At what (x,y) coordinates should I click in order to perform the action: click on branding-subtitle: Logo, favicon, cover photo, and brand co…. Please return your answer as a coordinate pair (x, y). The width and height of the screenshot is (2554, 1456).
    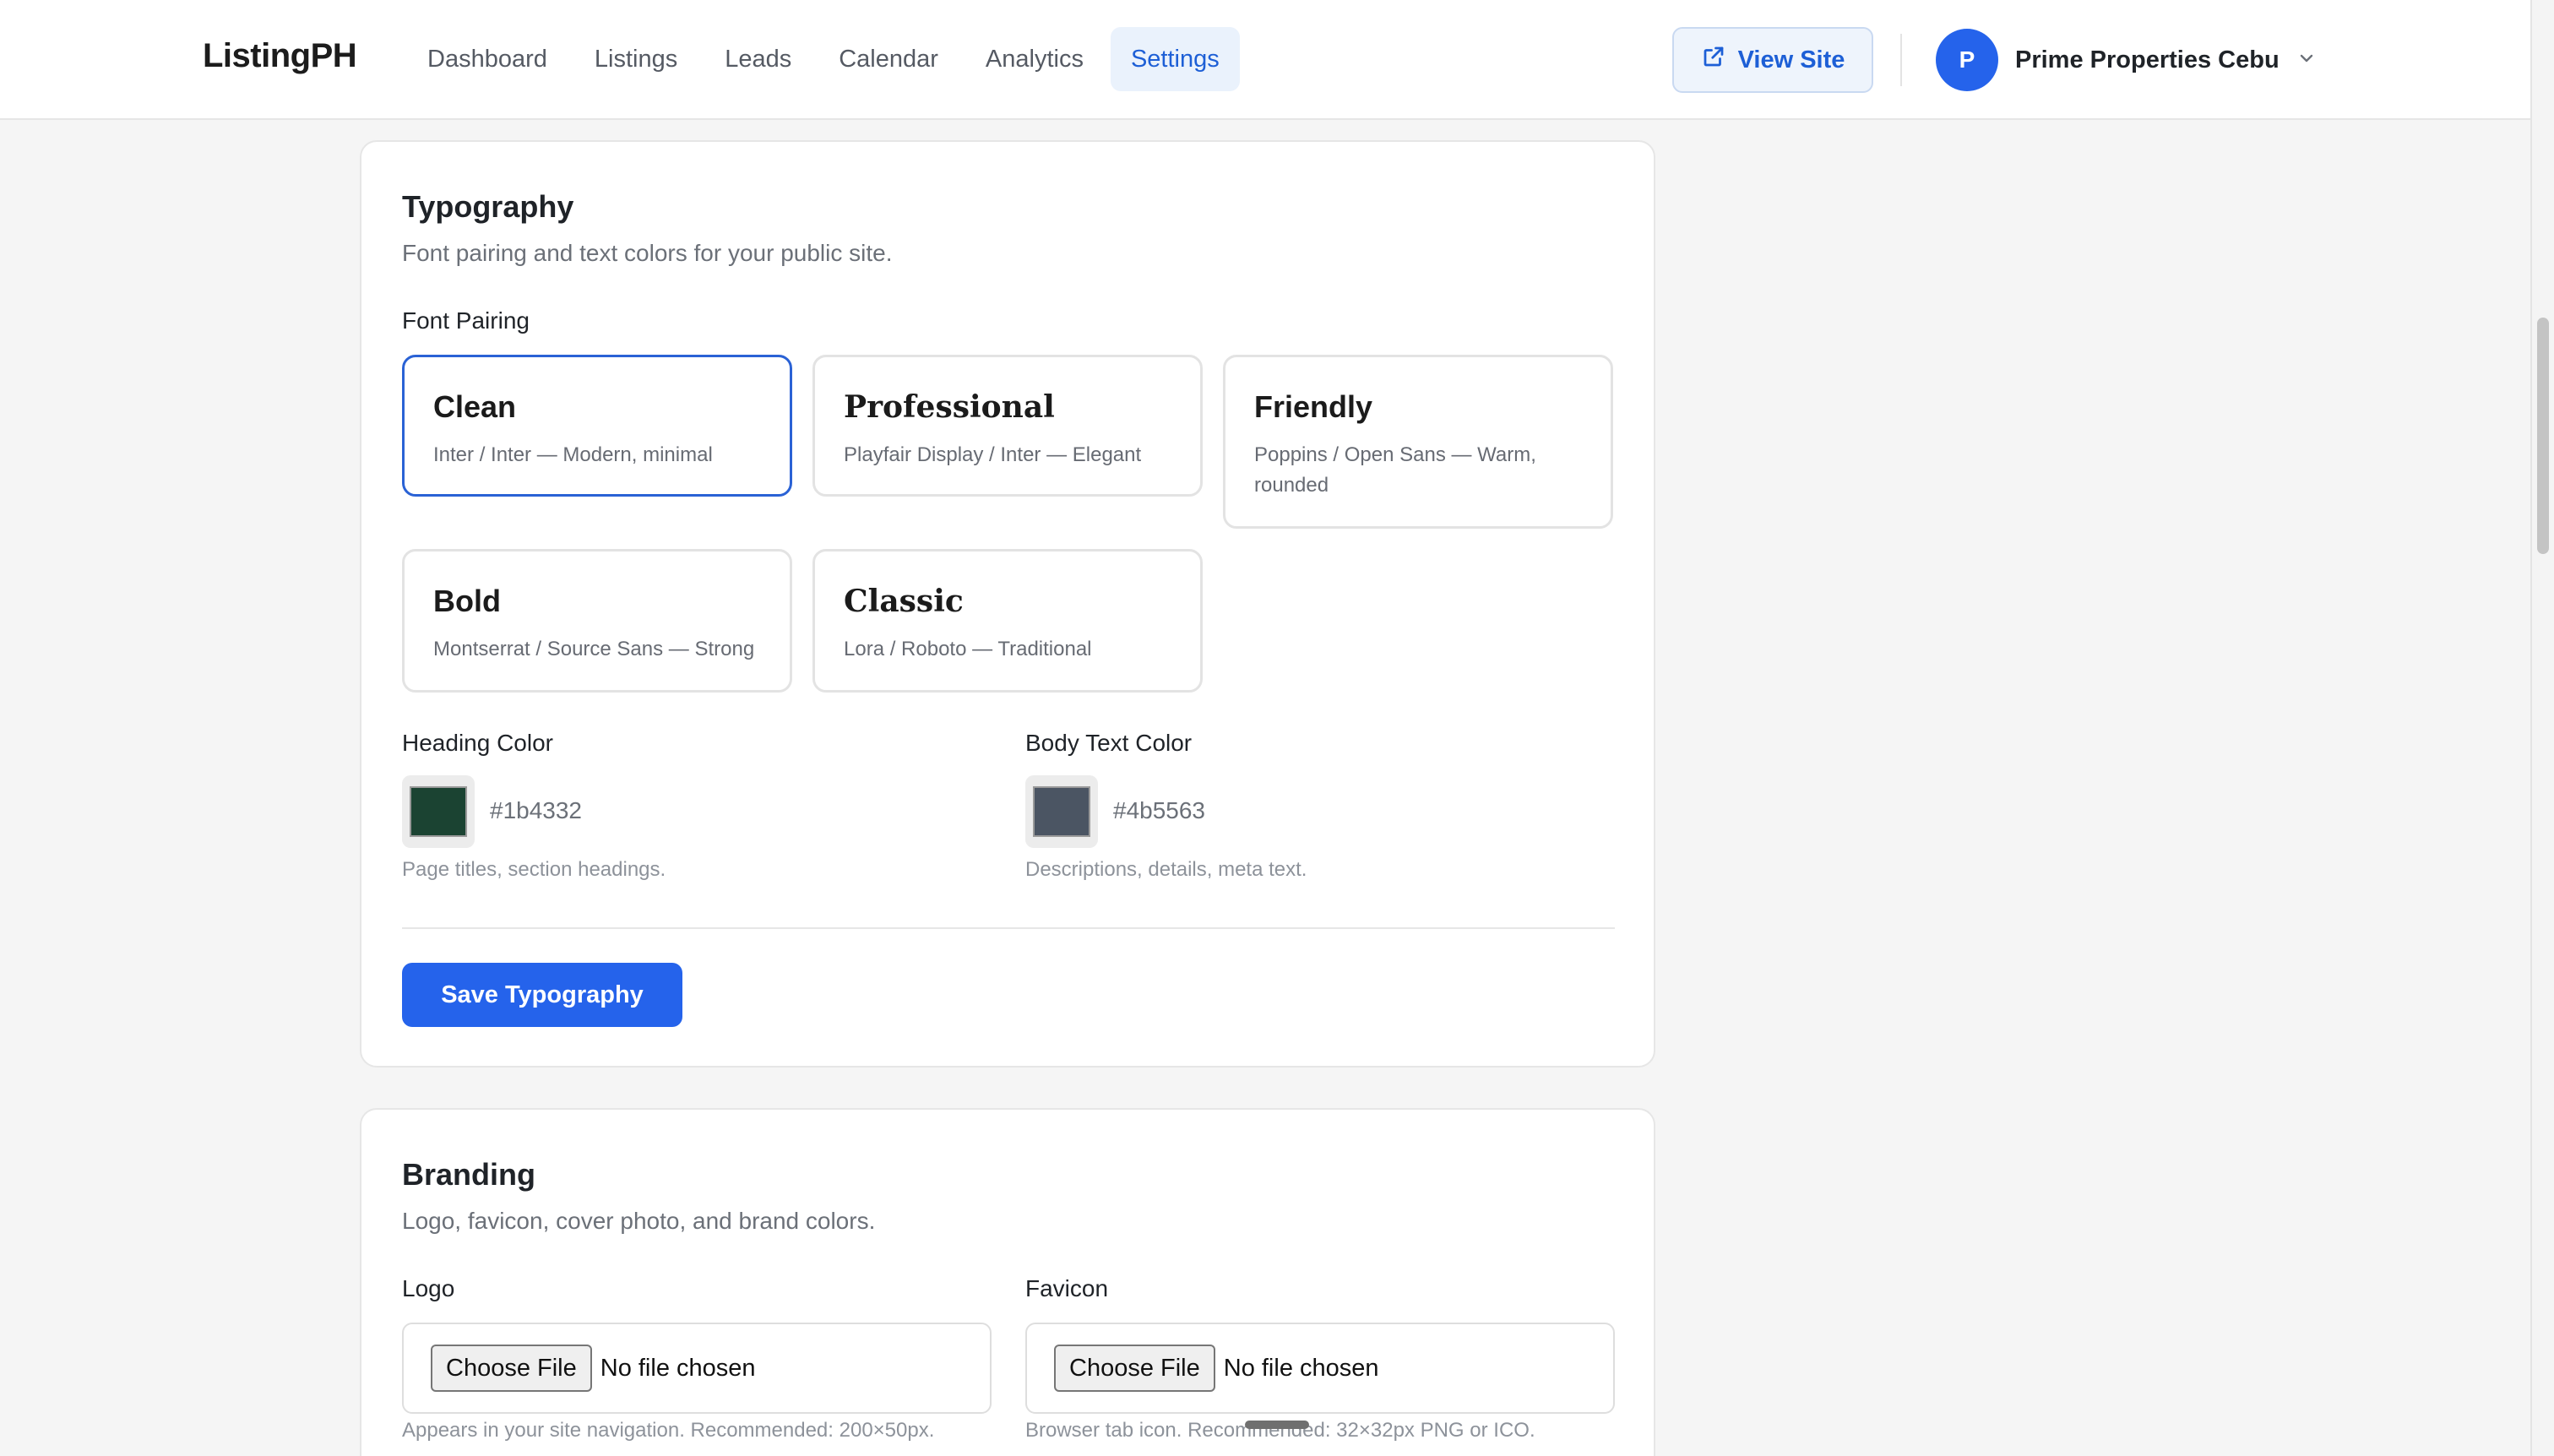
    Looking at the image, I should click on (639, 1221).